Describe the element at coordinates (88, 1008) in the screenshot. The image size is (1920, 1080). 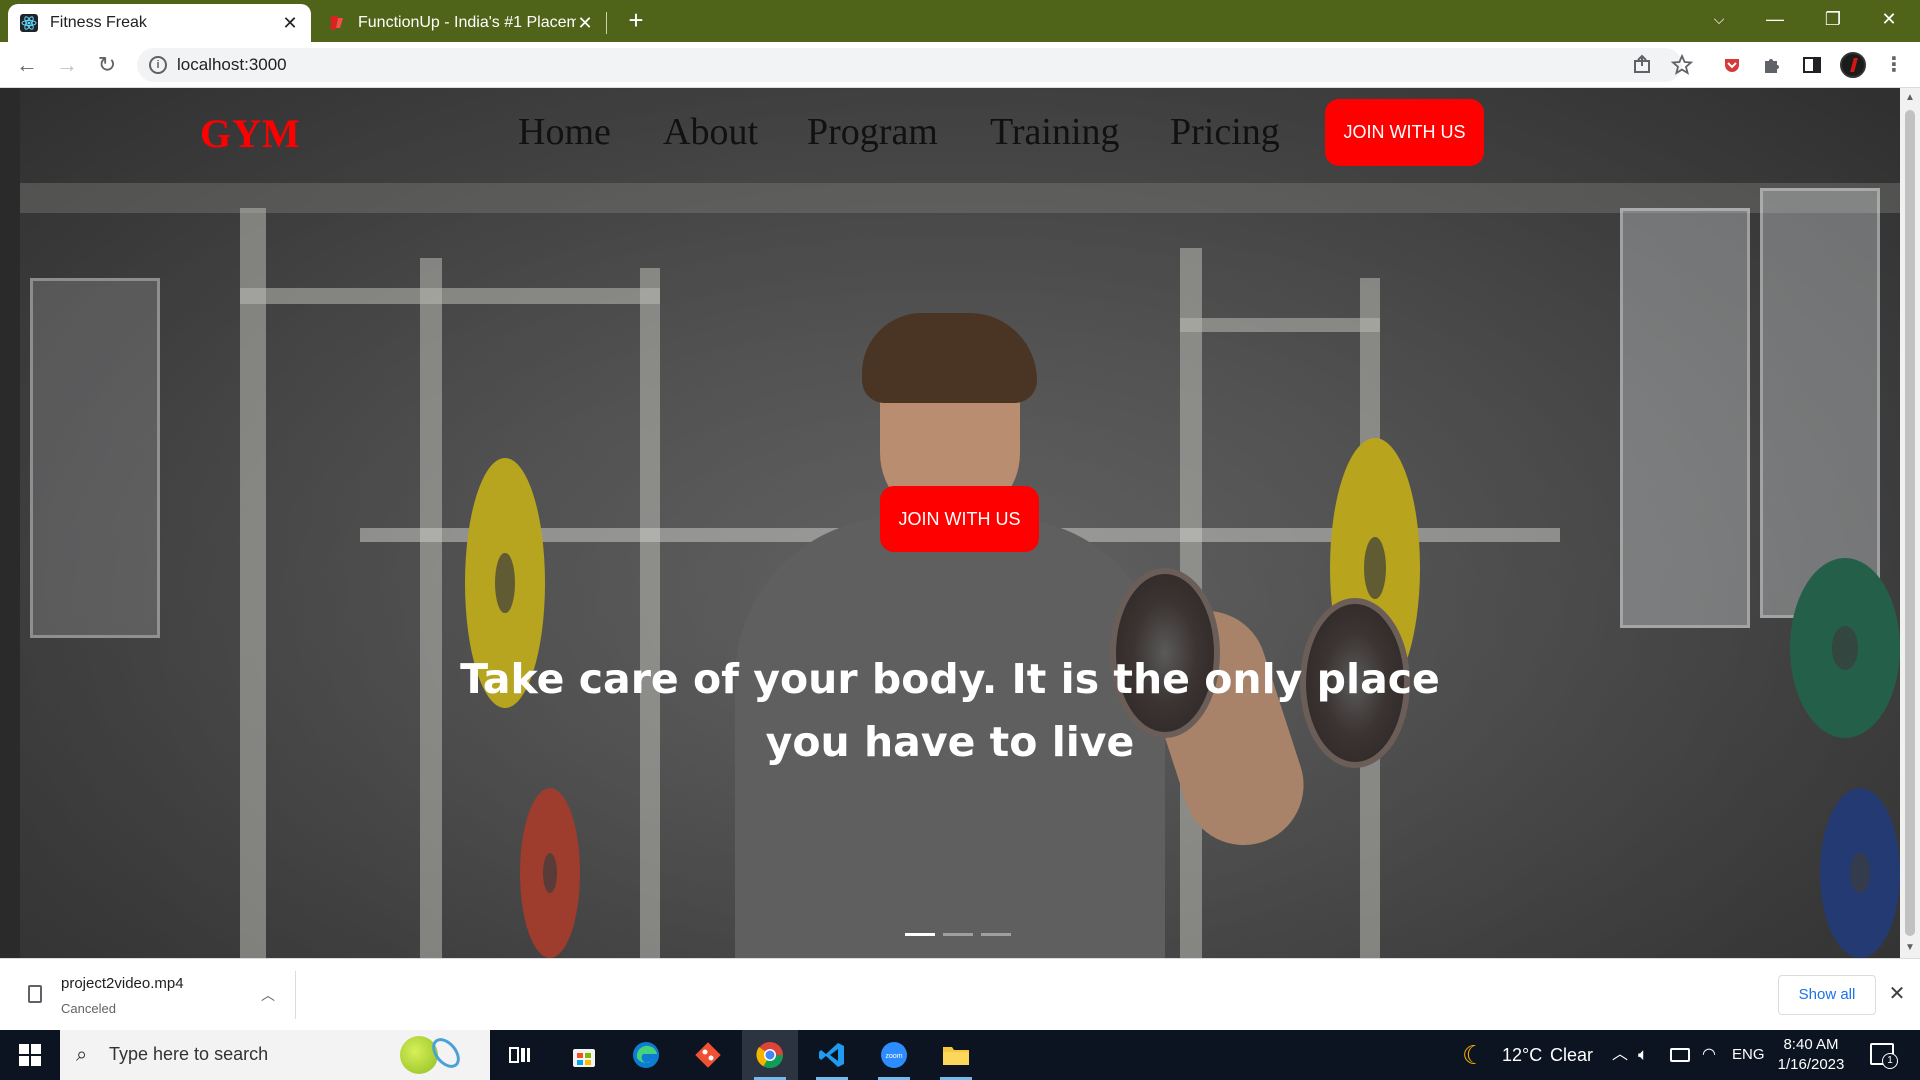
I see `download-status: Canceled` at that location.